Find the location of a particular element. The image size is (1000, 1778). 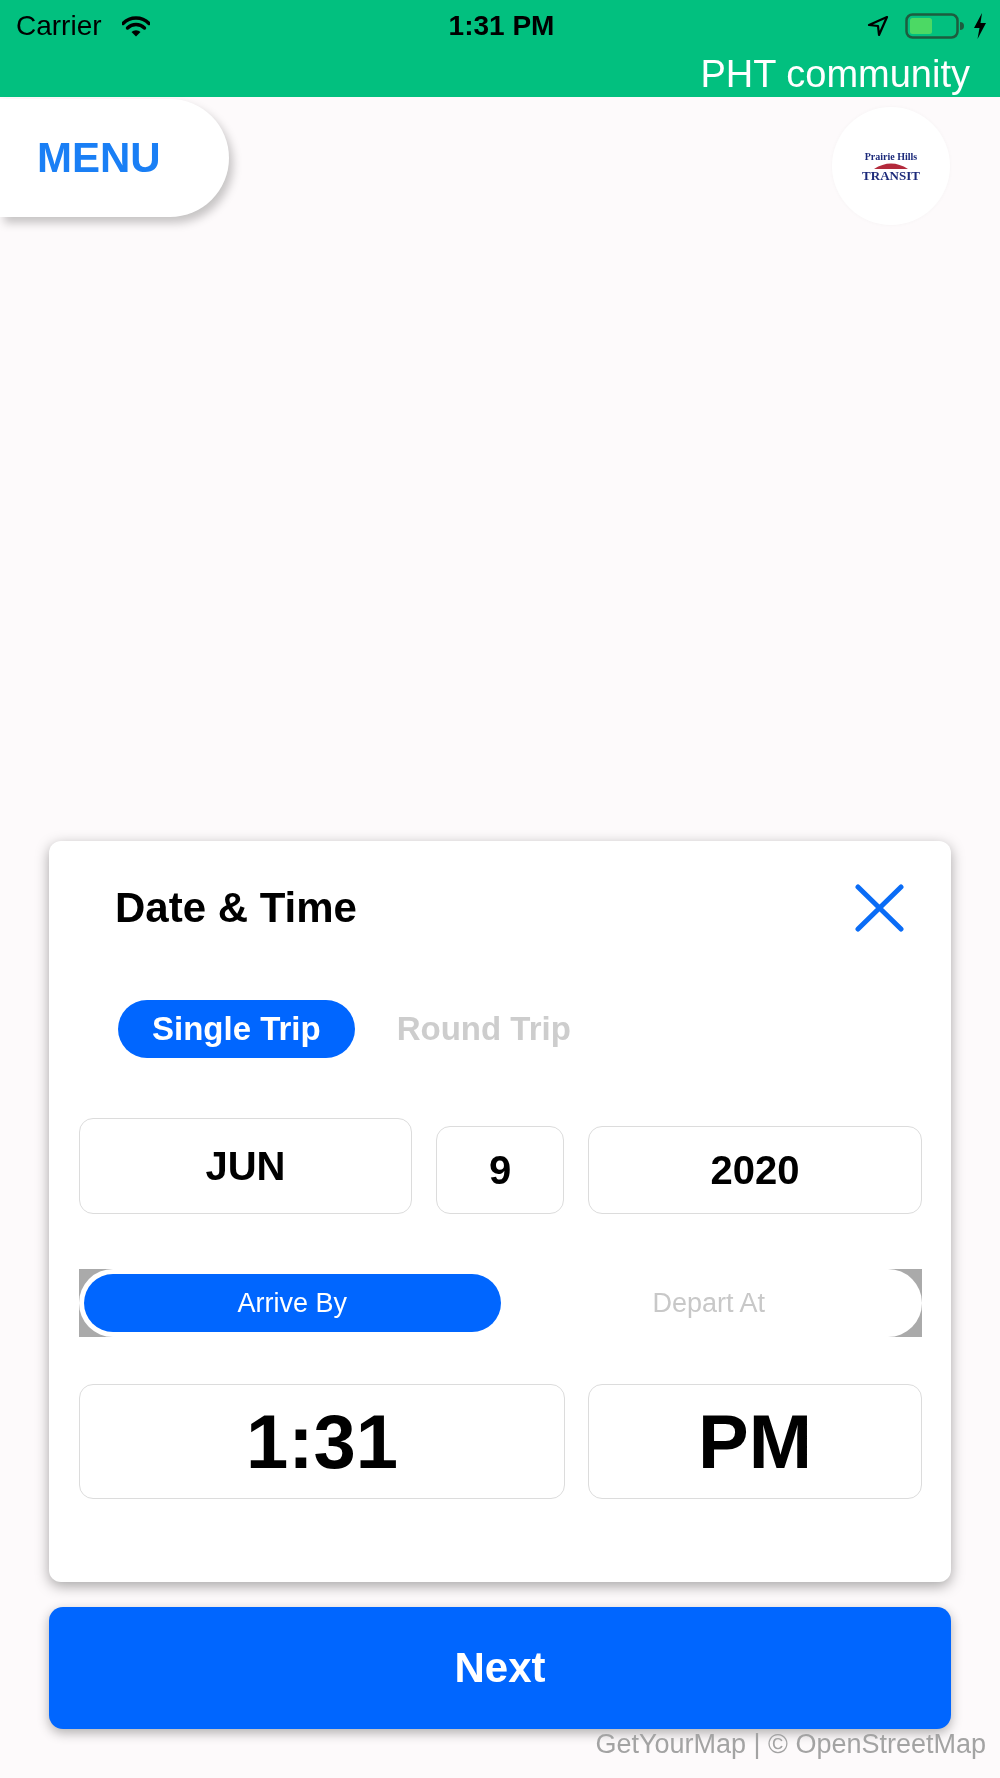

next-button: Next is located at coordinates (500, 1668).